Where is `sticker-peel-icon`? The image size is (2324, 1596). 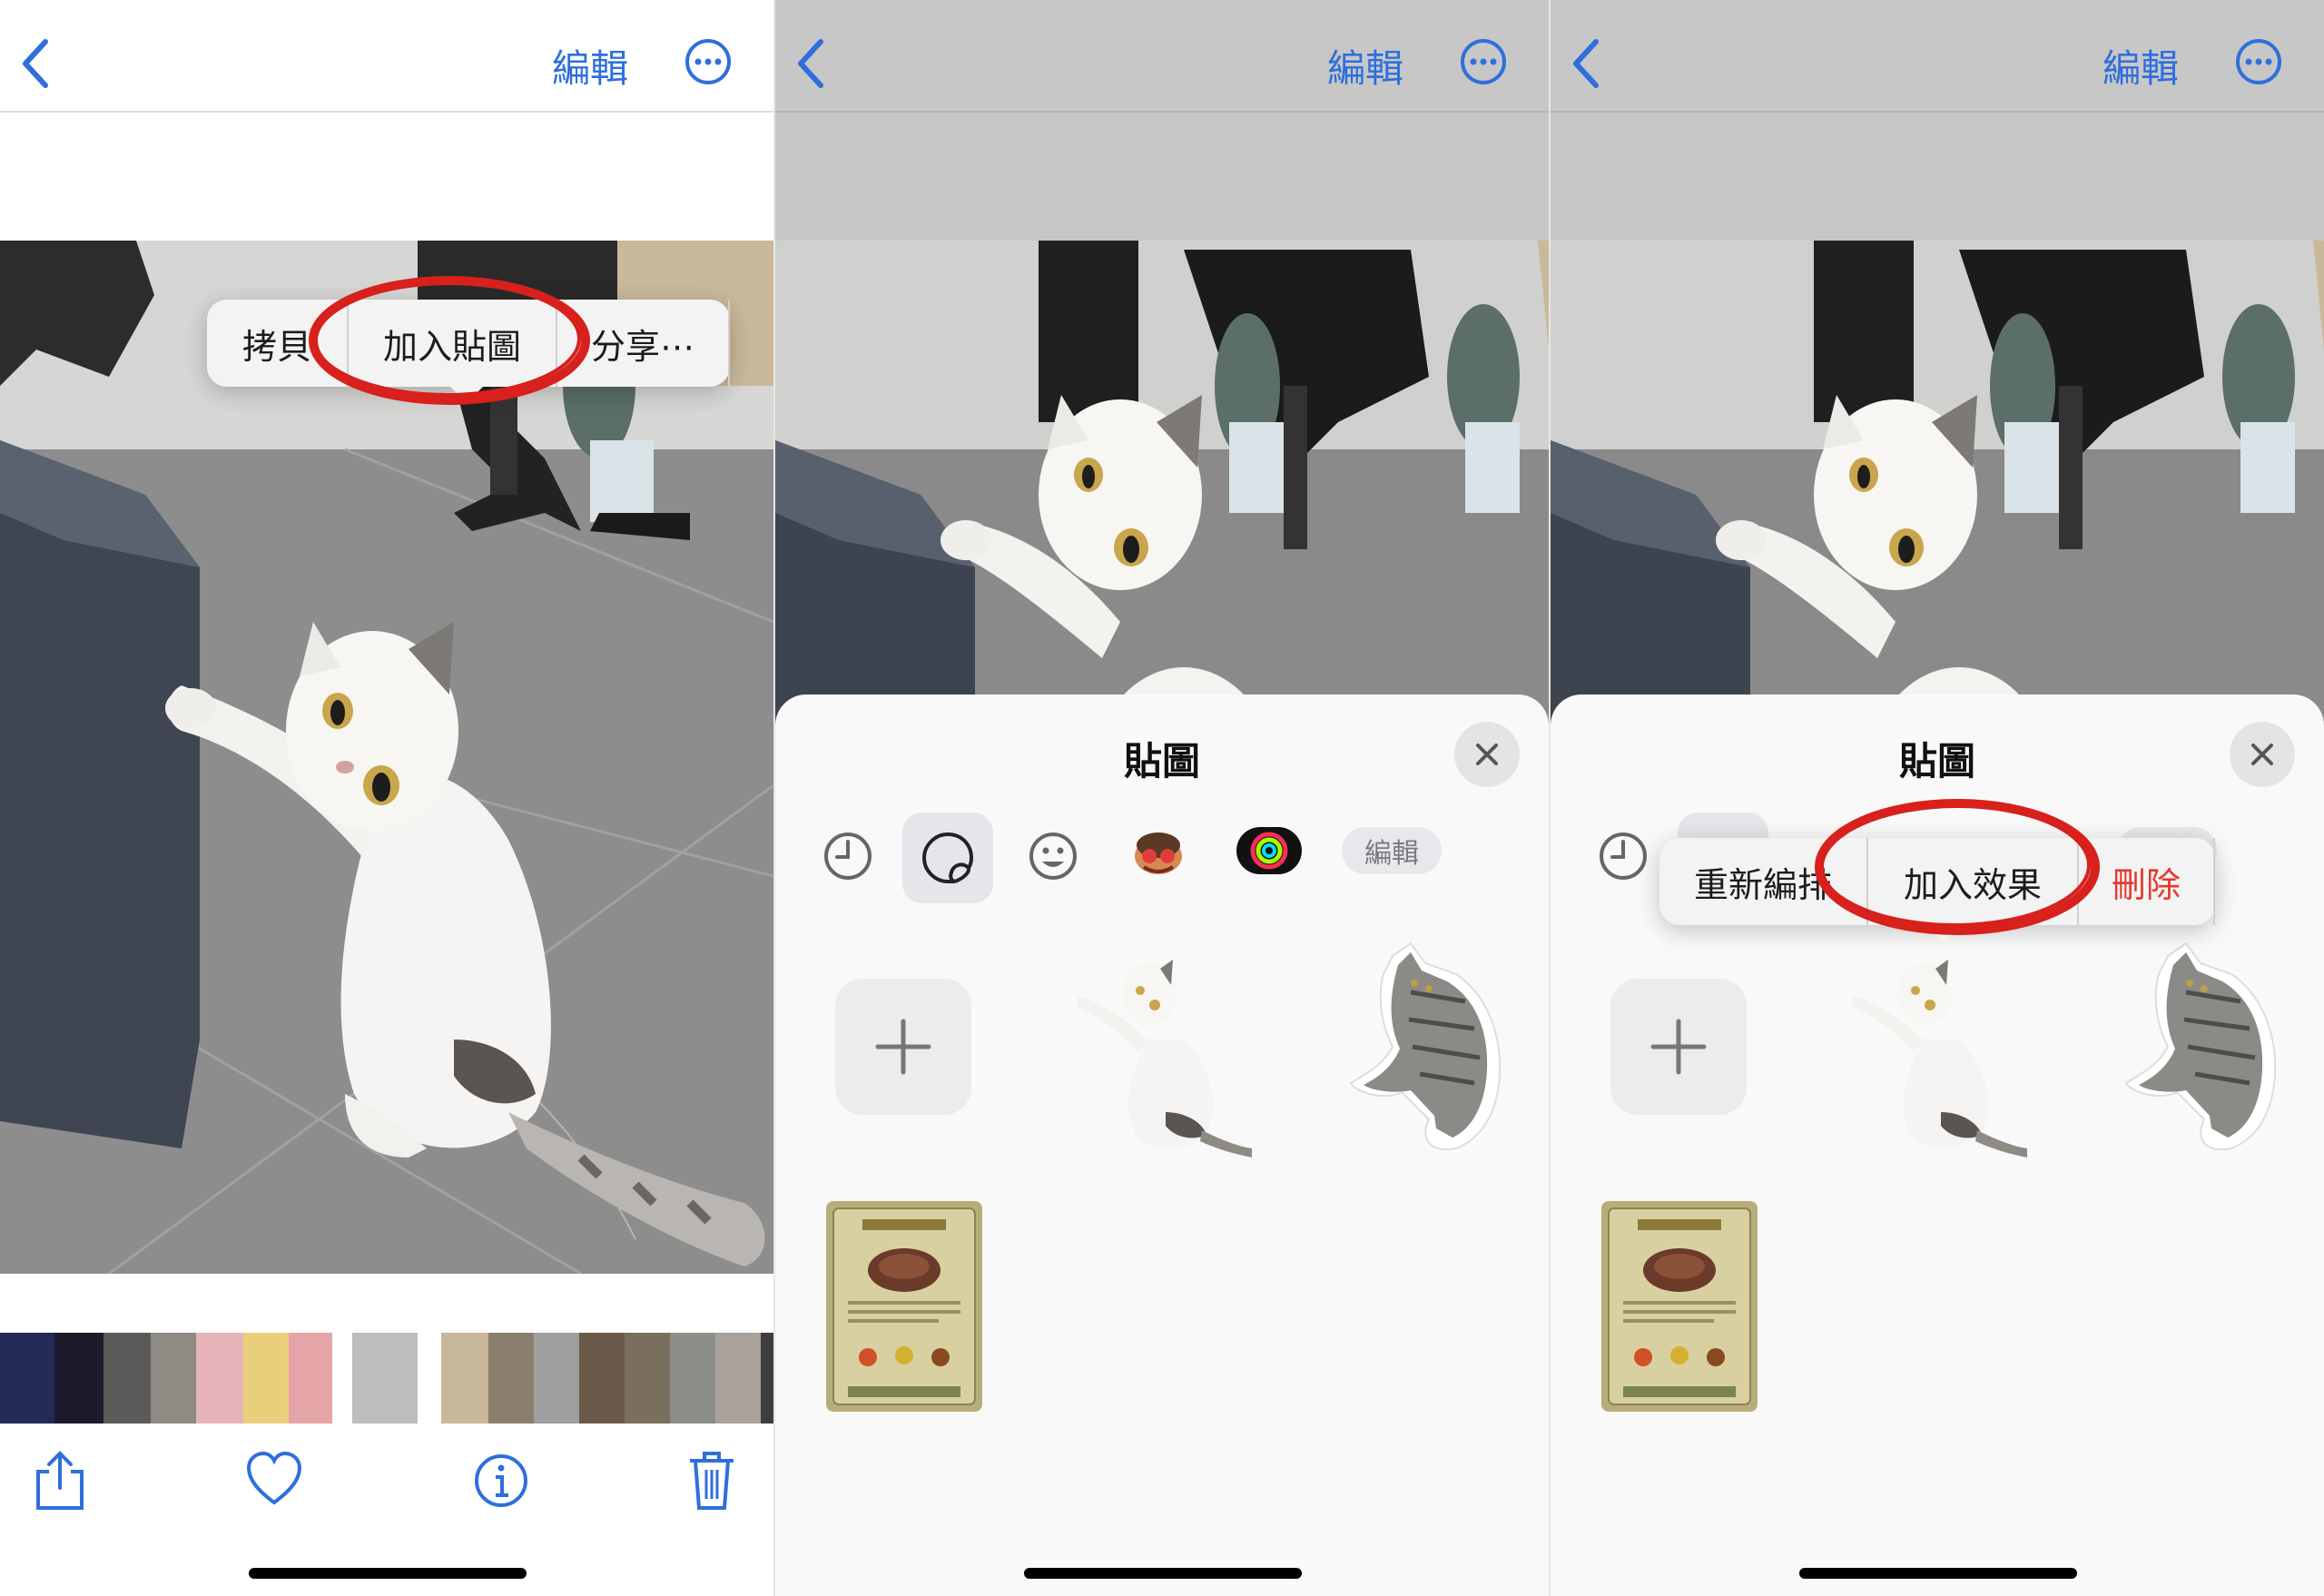
sticker-peel-icon is located at coordinates (947, 858).